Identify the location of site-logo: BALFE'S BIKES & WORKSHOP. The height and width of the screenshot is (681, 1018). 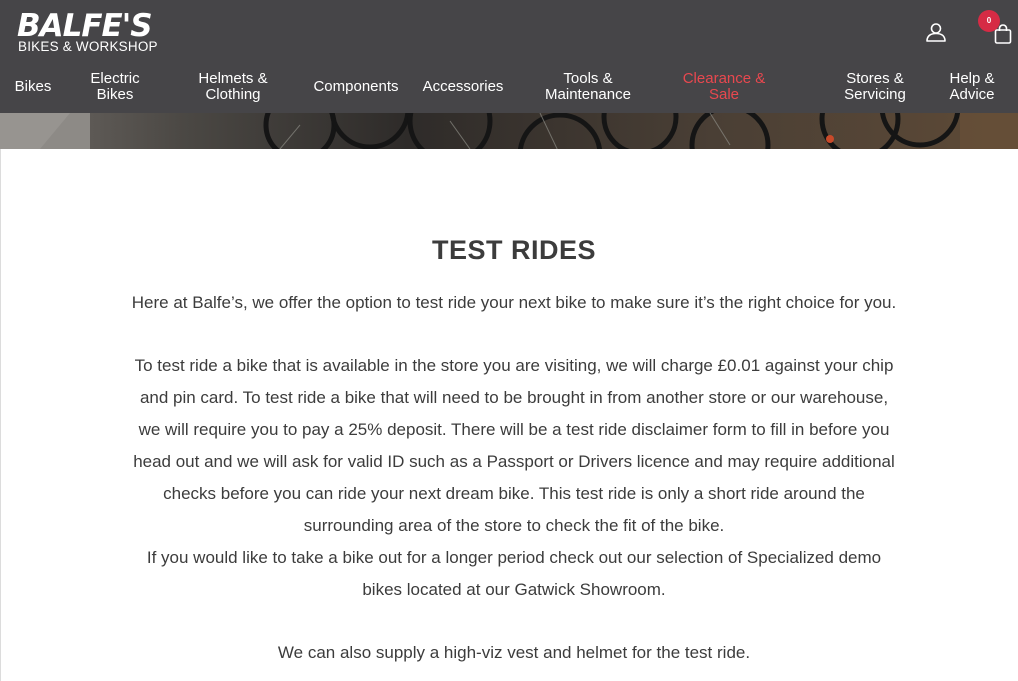
(87, 32).